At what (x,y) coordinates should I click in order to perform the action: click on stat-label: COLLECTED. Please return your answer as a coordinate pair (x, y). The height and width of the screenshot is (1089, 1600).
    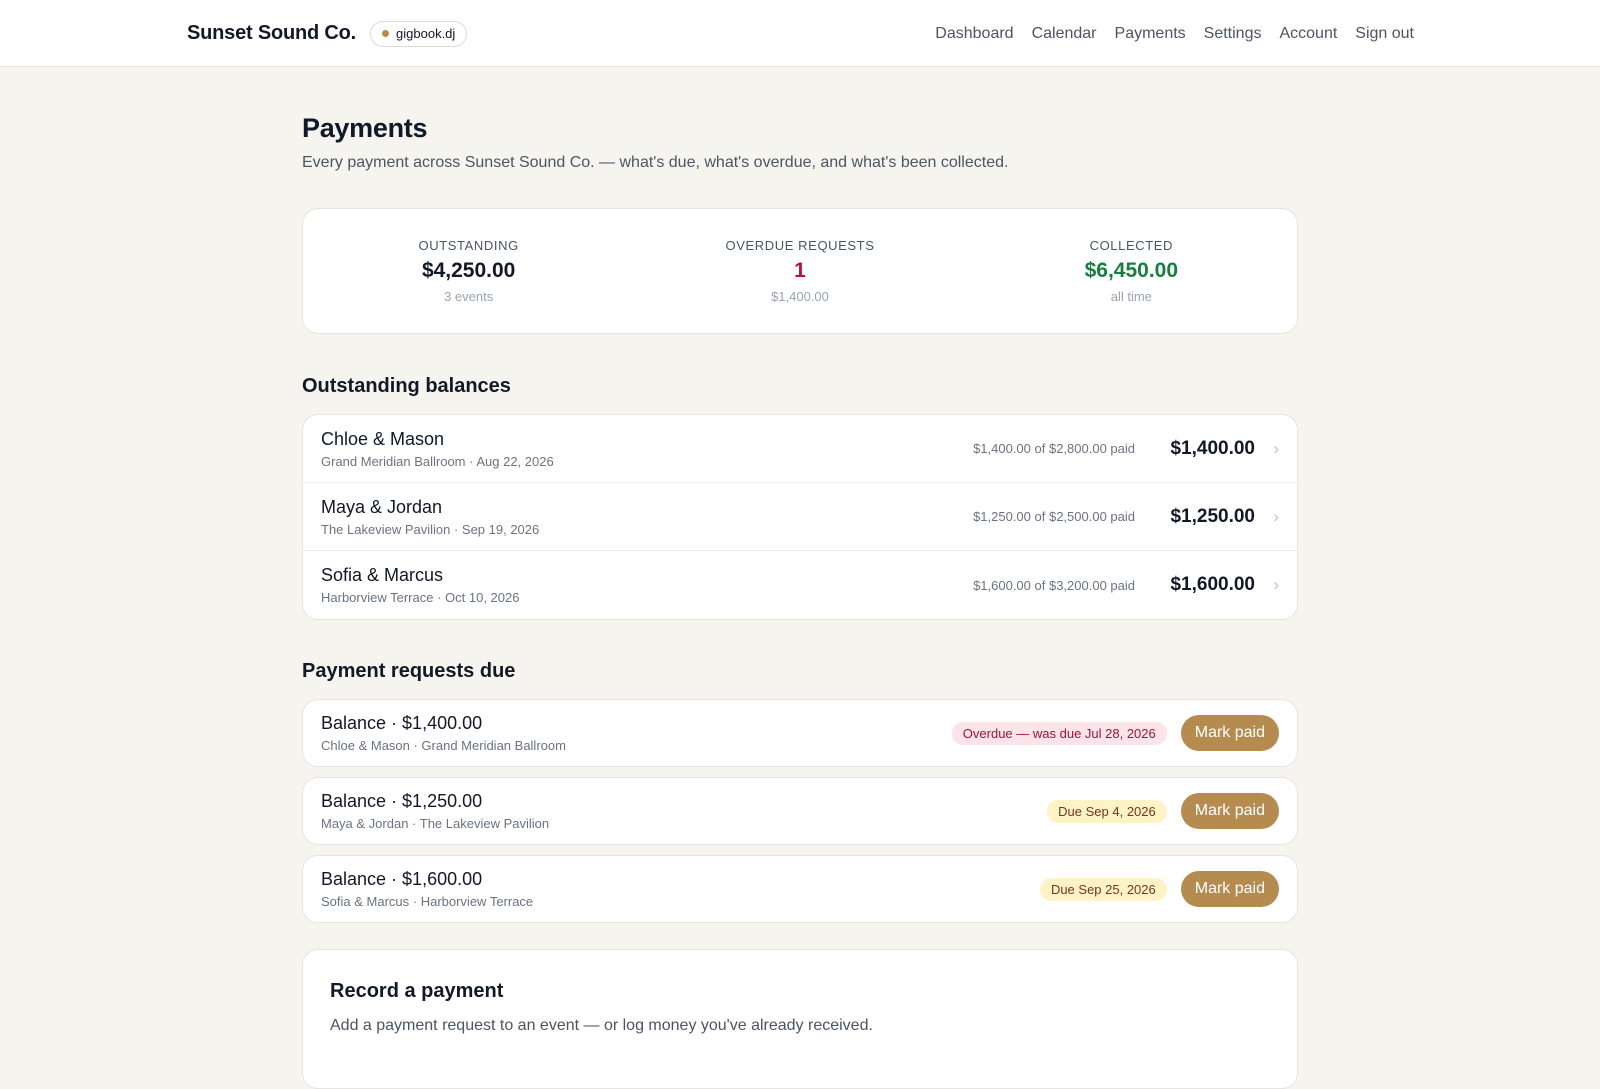
    Looking at the image, I should click on (1131, 245).